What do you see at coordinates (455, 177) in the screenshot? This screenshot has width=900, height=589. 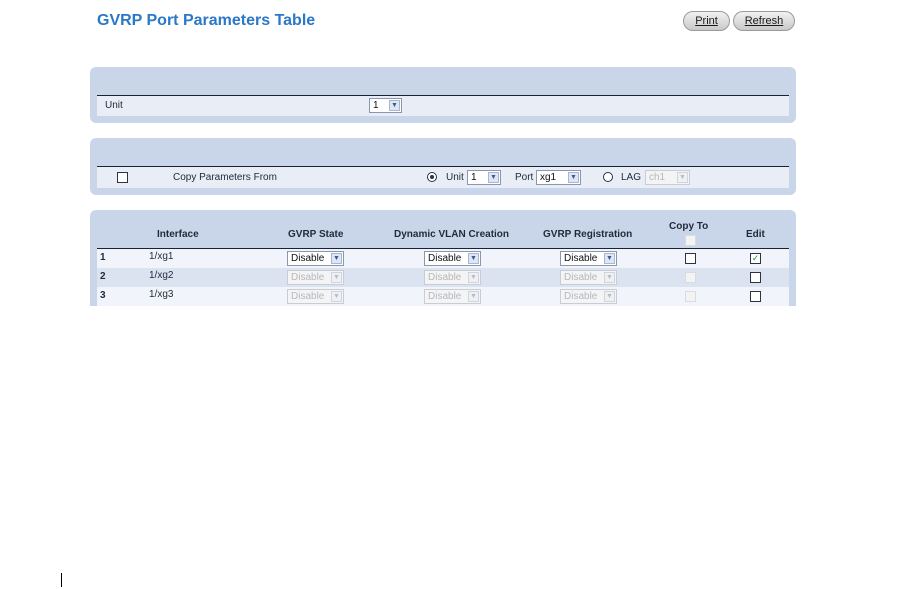 I see `copy-unit-label: Unit` at bounding box center [455, 177].